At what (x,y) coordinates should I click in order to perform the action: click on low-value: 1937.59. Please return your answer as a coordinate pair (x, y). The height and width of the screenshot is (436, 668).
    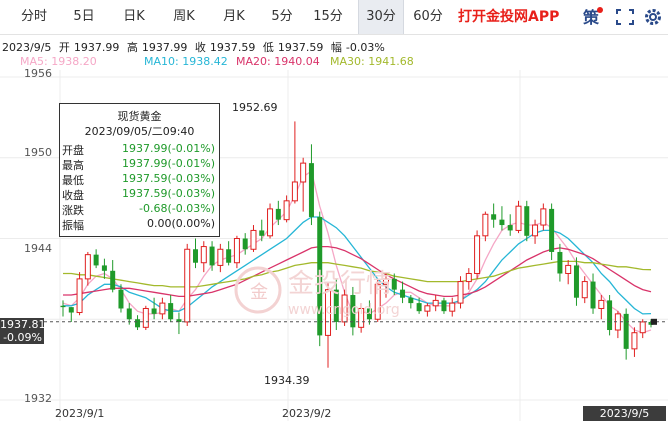
    Looking at the image, I should click on (300, 47).